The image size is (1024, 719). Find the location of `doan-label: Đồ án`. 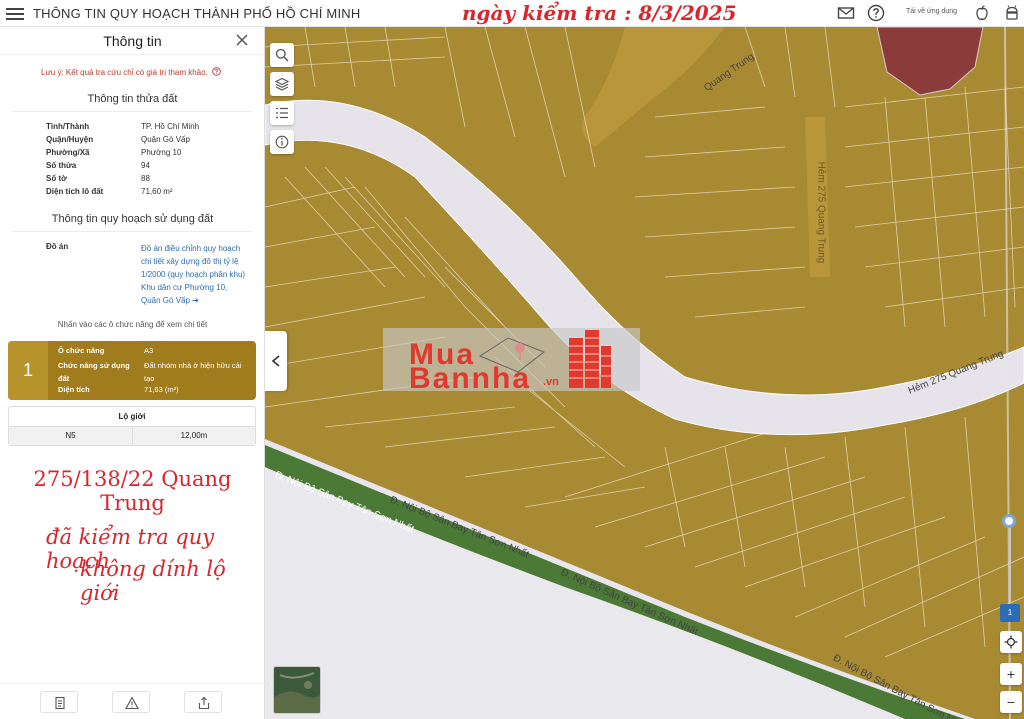

doan-label: Đồ án is located at coordinates (57, 246).